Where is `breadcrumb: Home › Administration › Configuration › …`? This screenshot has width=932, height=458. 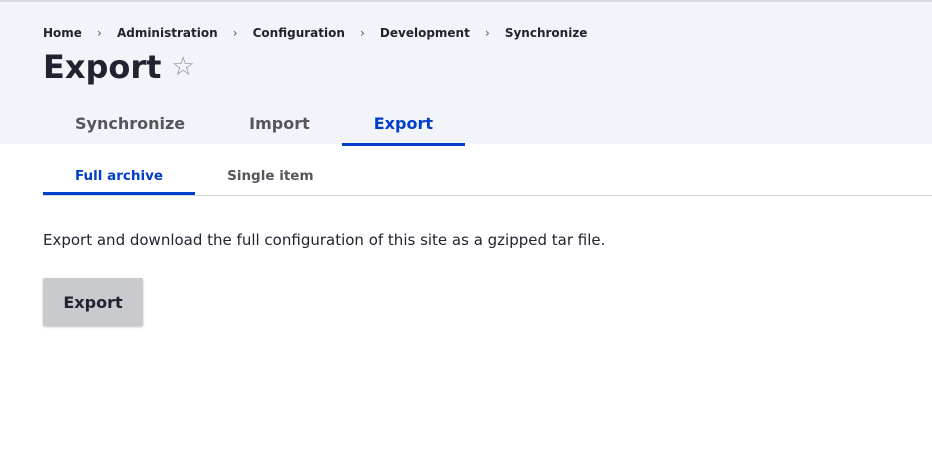
breadcrumb: Home › Administration › Configuration › … is located at coordinates (315, 33).